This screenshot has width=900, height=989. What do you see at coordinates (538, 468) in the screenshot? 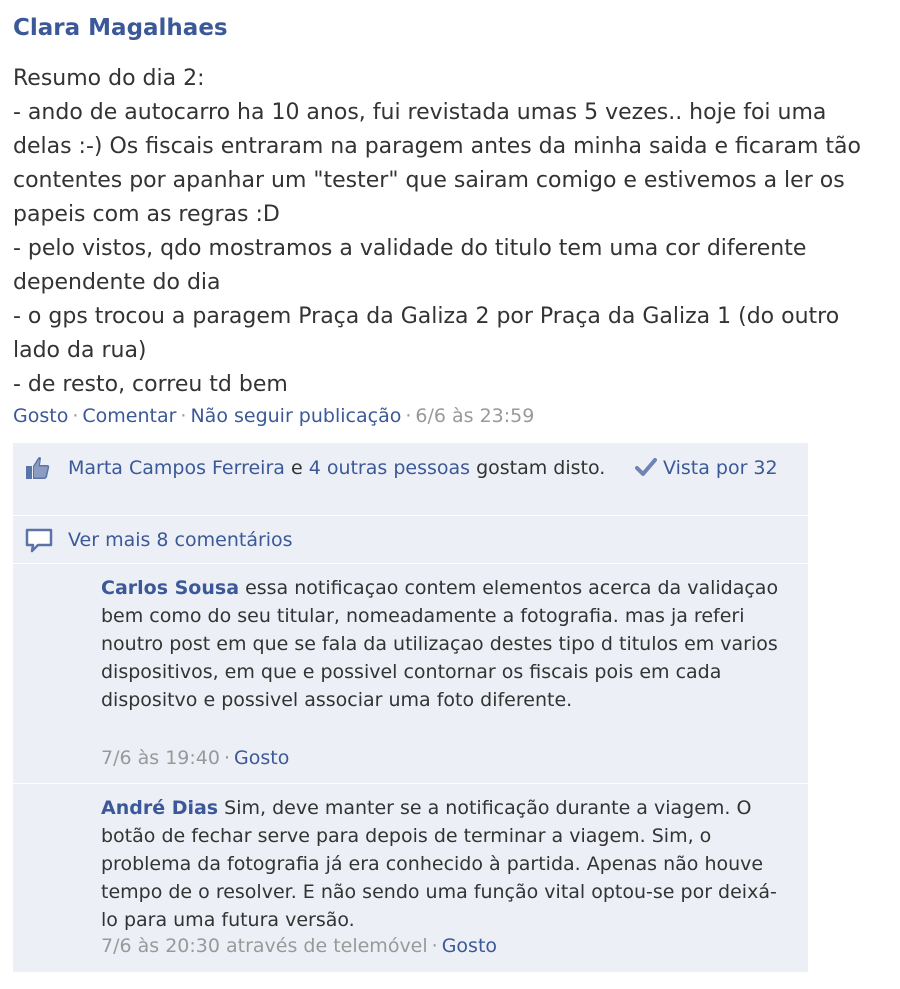
I see `likes-suffix: gostam disto.` at bounding box center [538, 468].